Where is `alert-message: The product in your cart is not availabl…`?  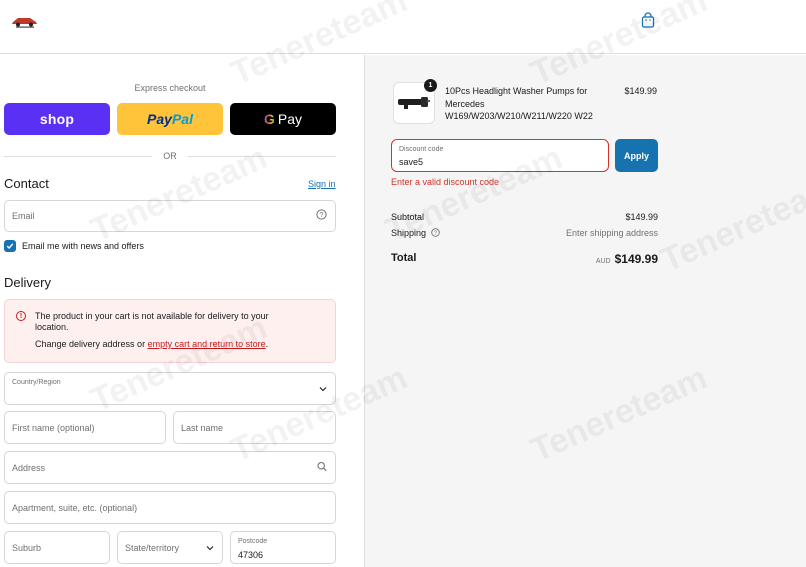
alert-message: The product in your cart is not availabl… is located at coordinates (152, 321).